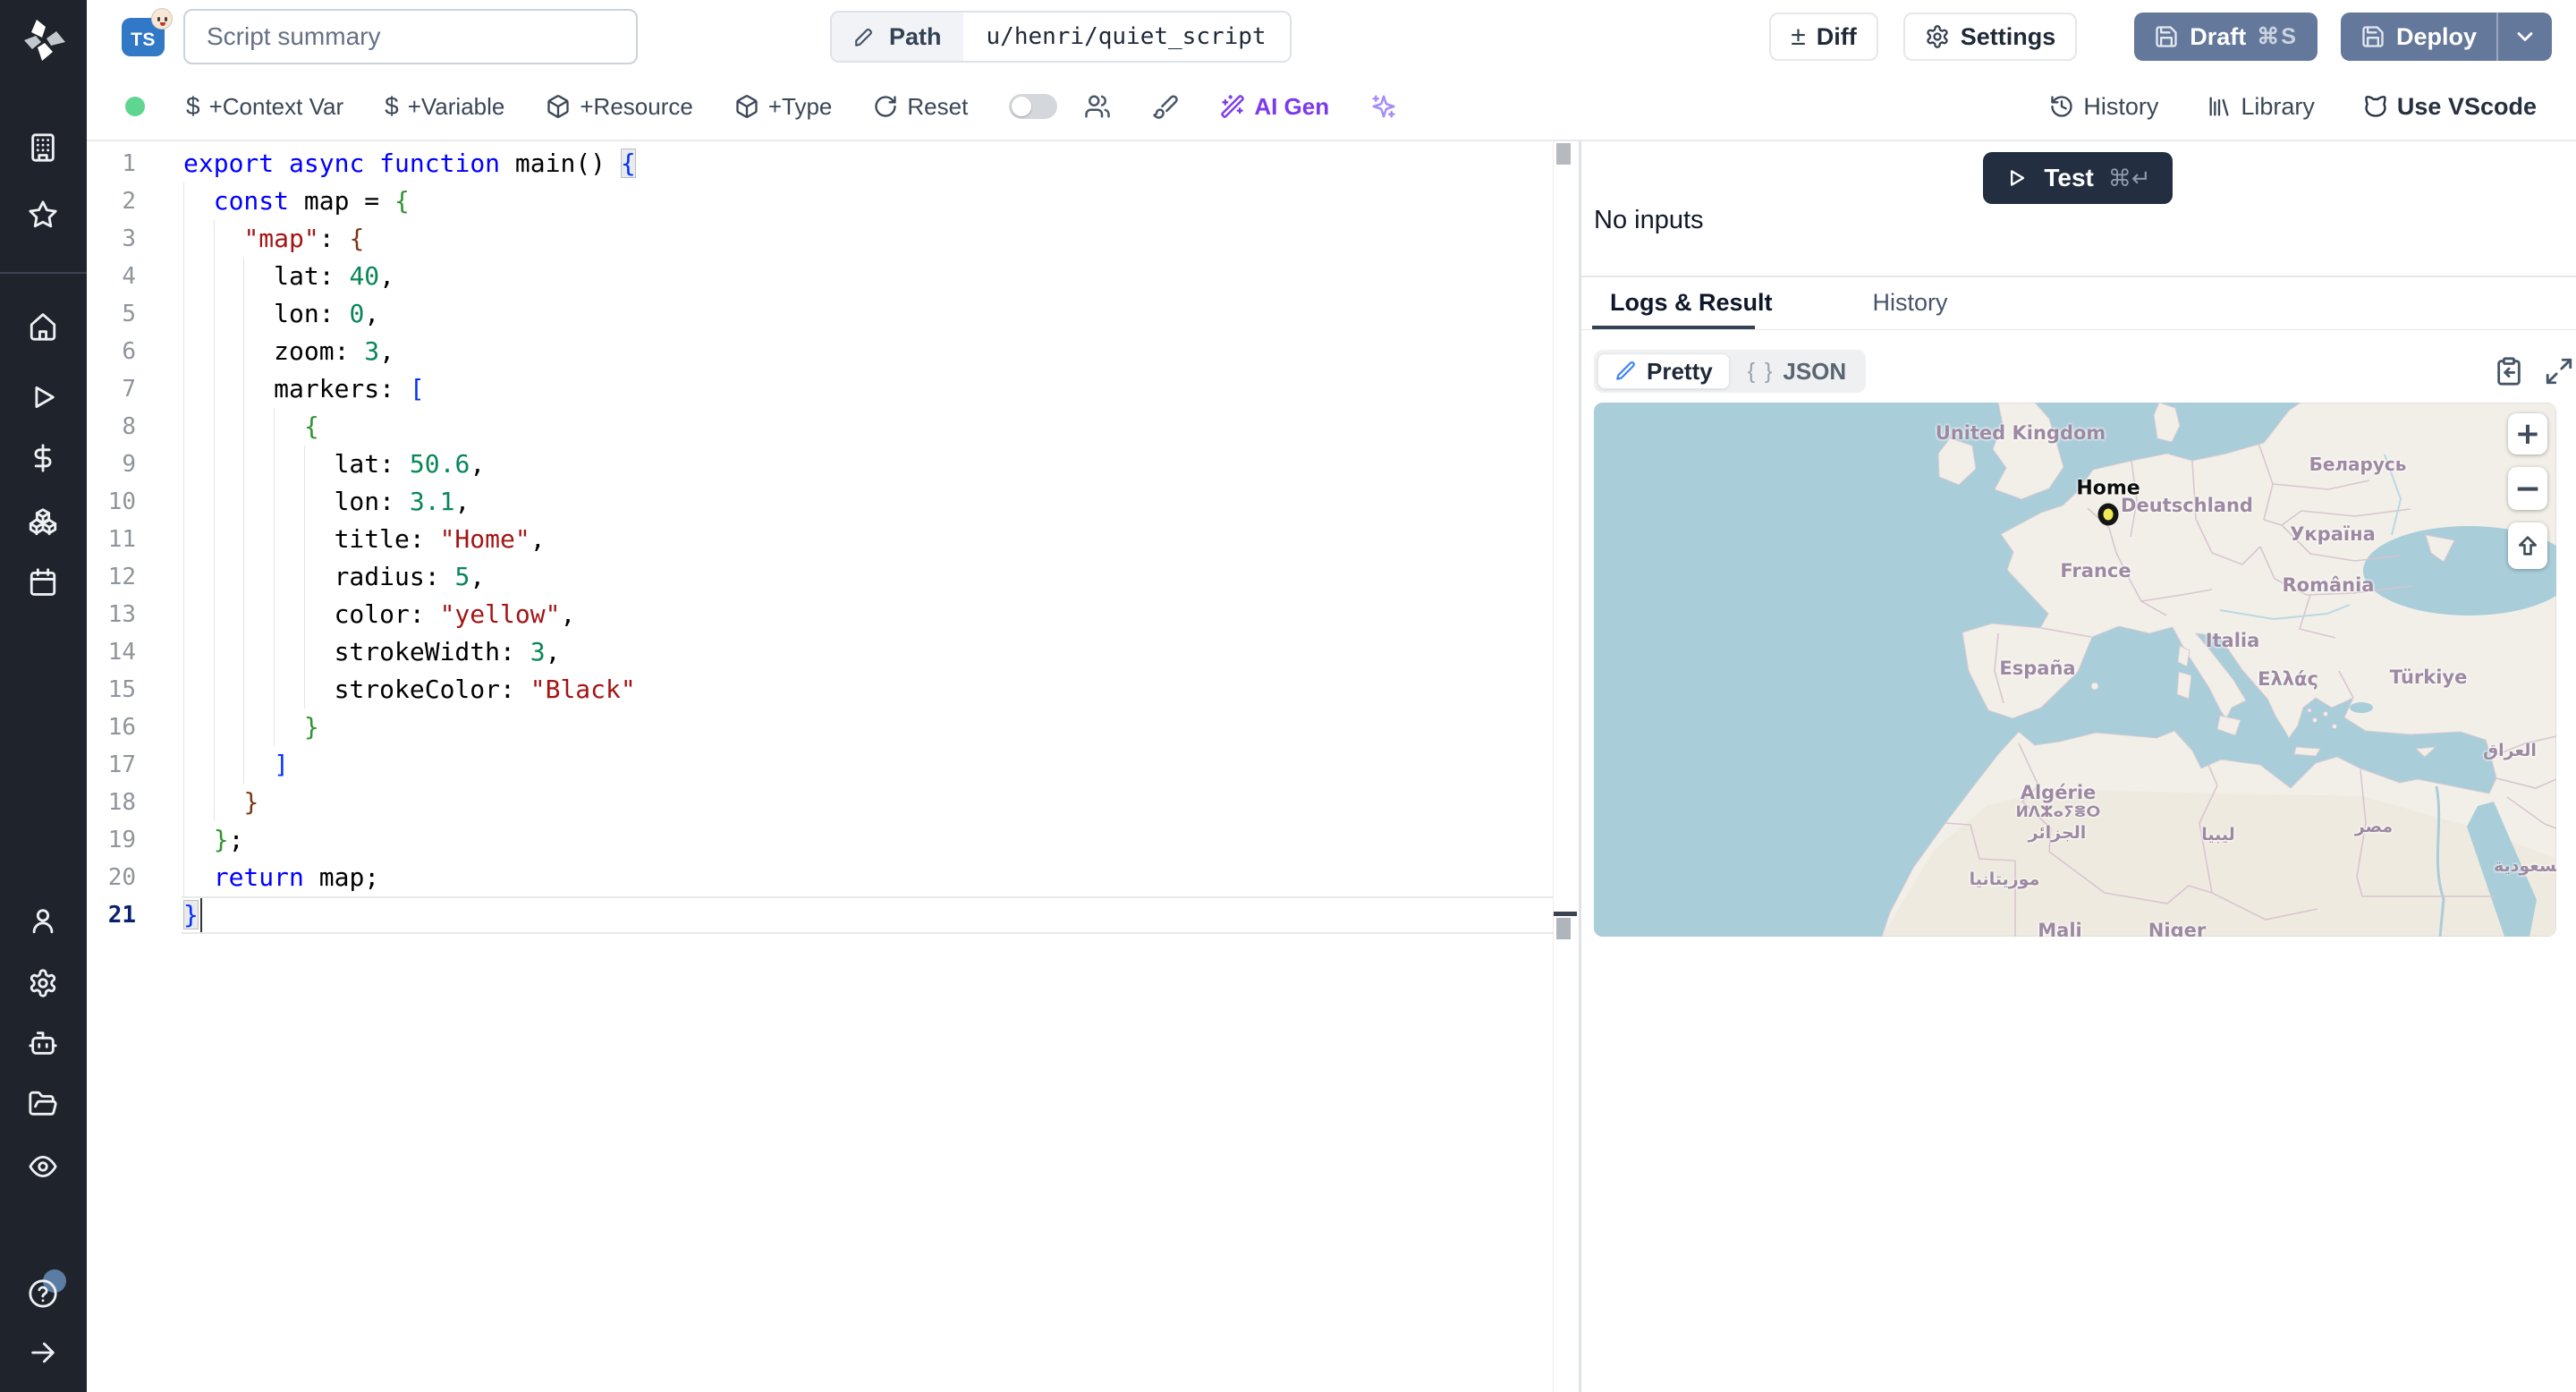  What do you see at coordinates (1331, 36) in the screenshot?
I see `topbar: TS Path u/henri/quiet_script ± Diff` at bounding box center [1331, 36].